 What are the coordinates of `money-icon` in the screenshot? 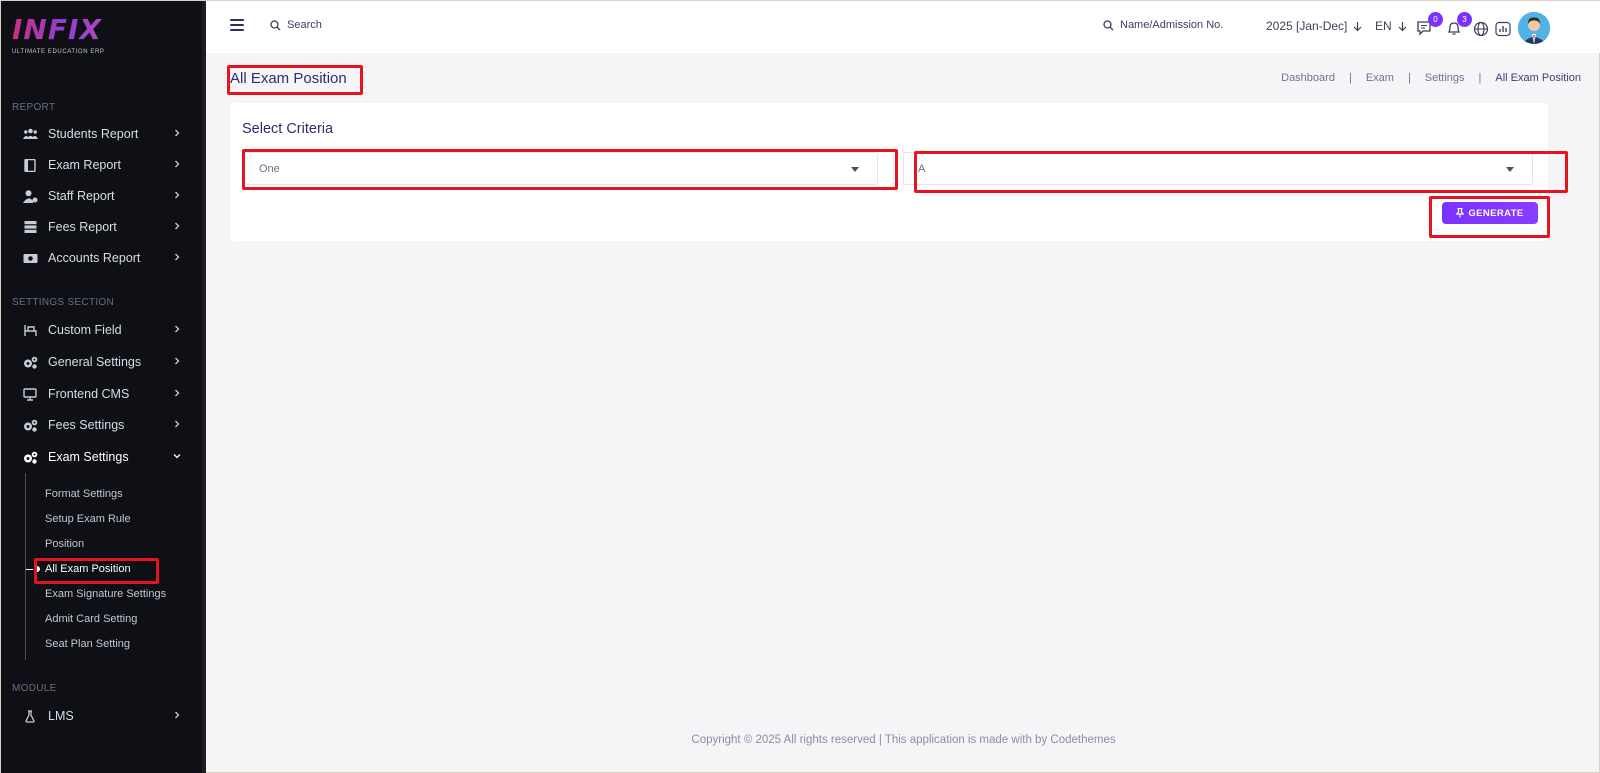 It's located at (30, 258).